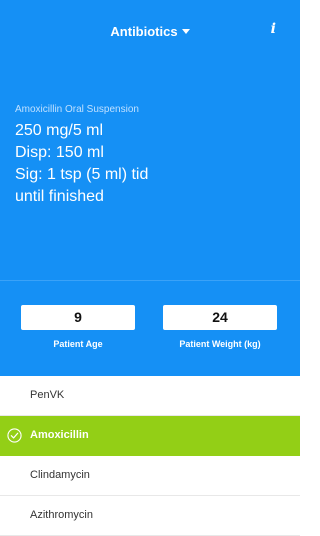  Describe the element at coordinates (150, 436) in the screenshot. I see `drug-item-amoxicillin: Amoxicillin` at that location.